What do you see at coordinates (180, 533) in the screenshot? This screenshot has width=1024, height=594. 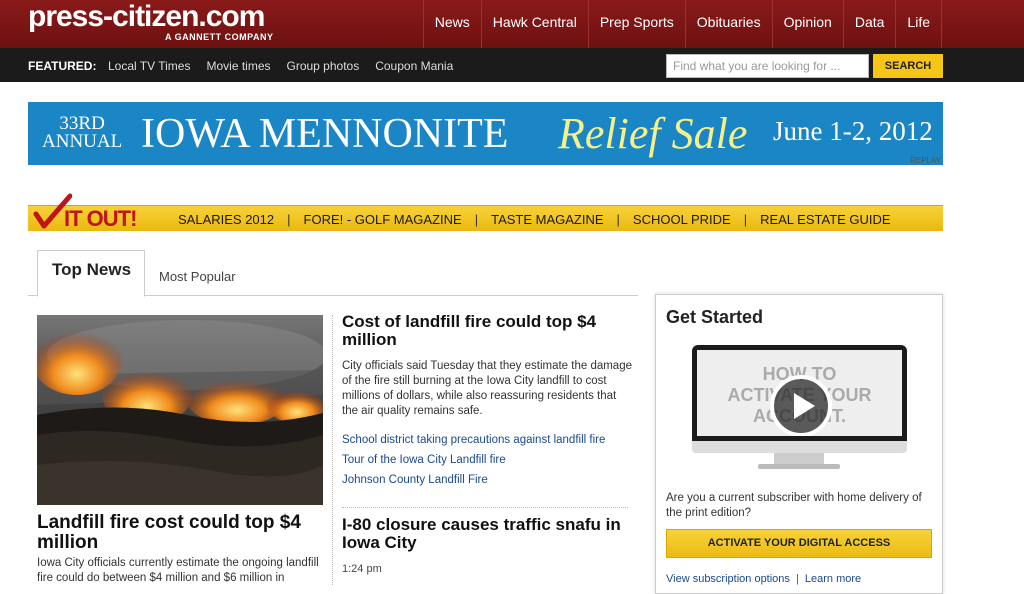 I see `lead-story-title: Landfill fire cost could top $4 million` at bounding box center [180, 533].